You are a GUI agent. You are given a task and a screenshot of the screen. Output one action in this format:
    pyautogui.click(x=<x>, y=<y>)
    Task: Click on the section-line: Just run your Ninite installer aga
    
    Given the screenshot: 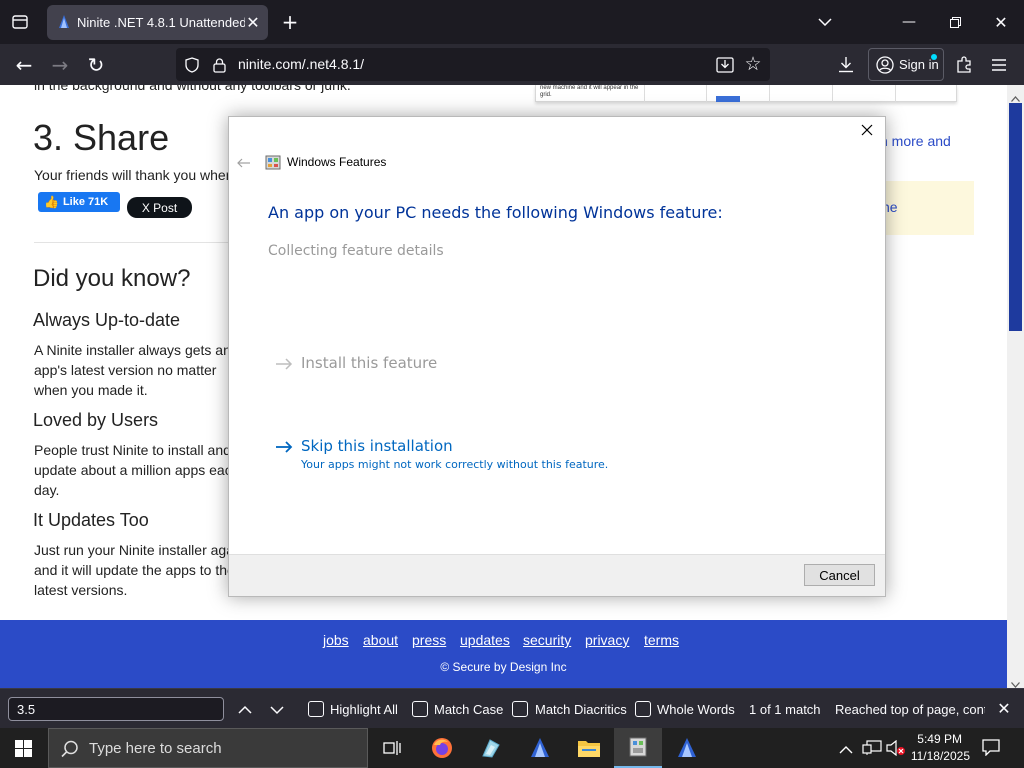 What is the action you would take?
    pyautogui.click(x=134, y=550)
    